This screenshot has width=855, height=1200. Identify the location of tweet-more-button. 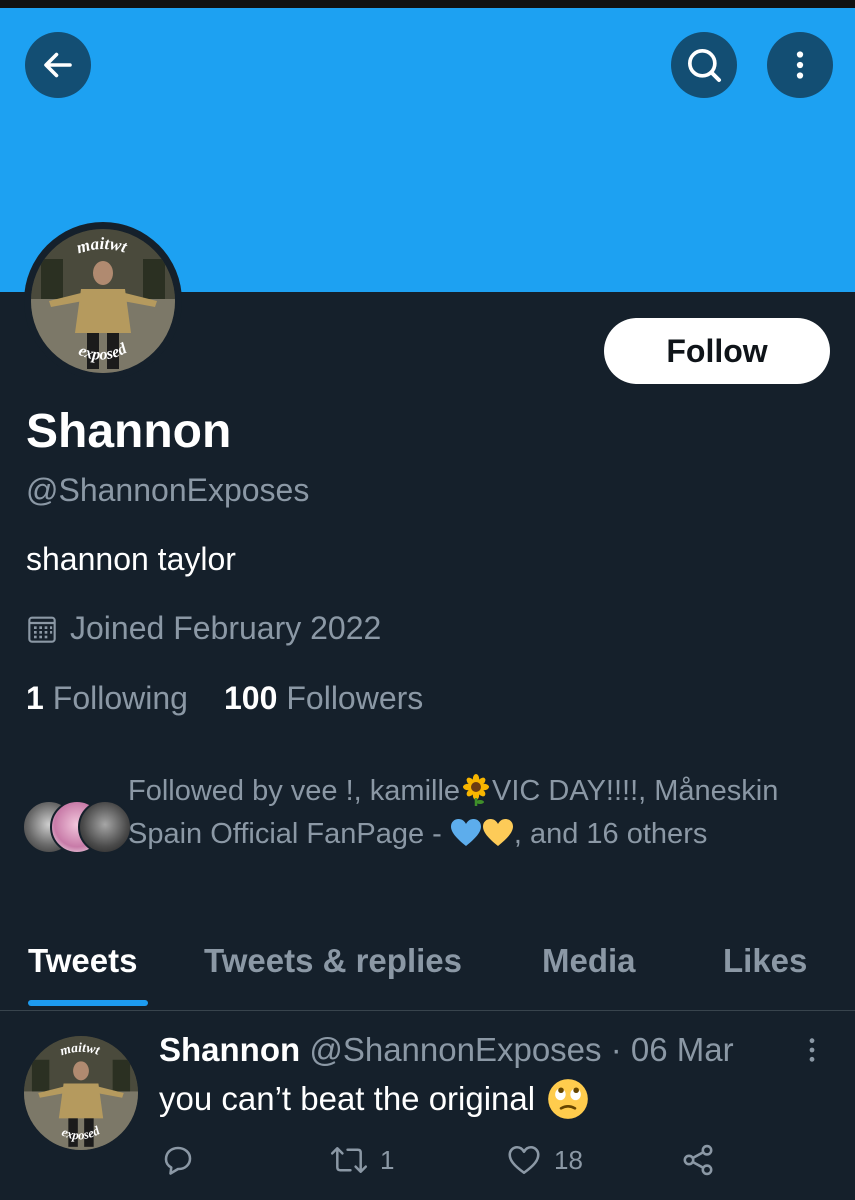
(812, 1052).